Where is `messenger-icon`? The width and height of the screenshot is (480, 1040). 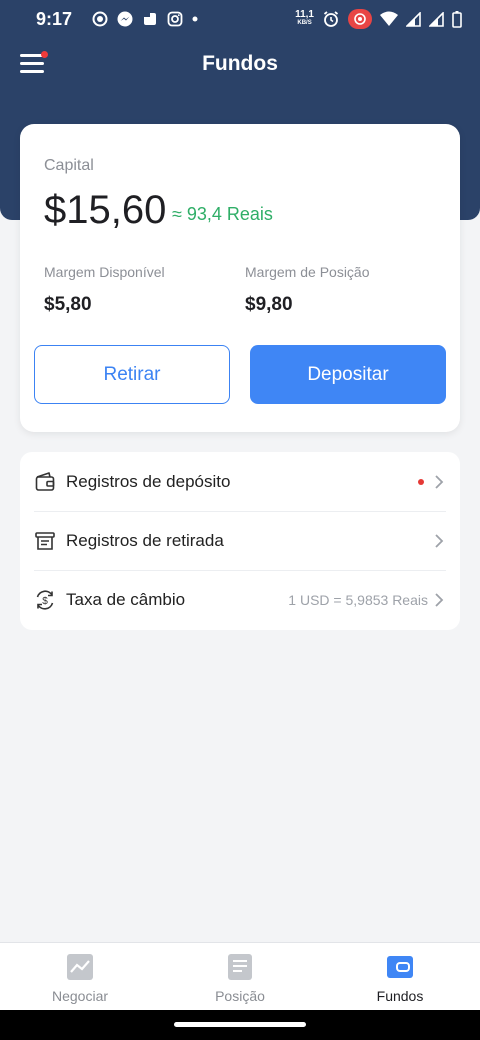 messenger-icon is located at coordinates (125, 19).